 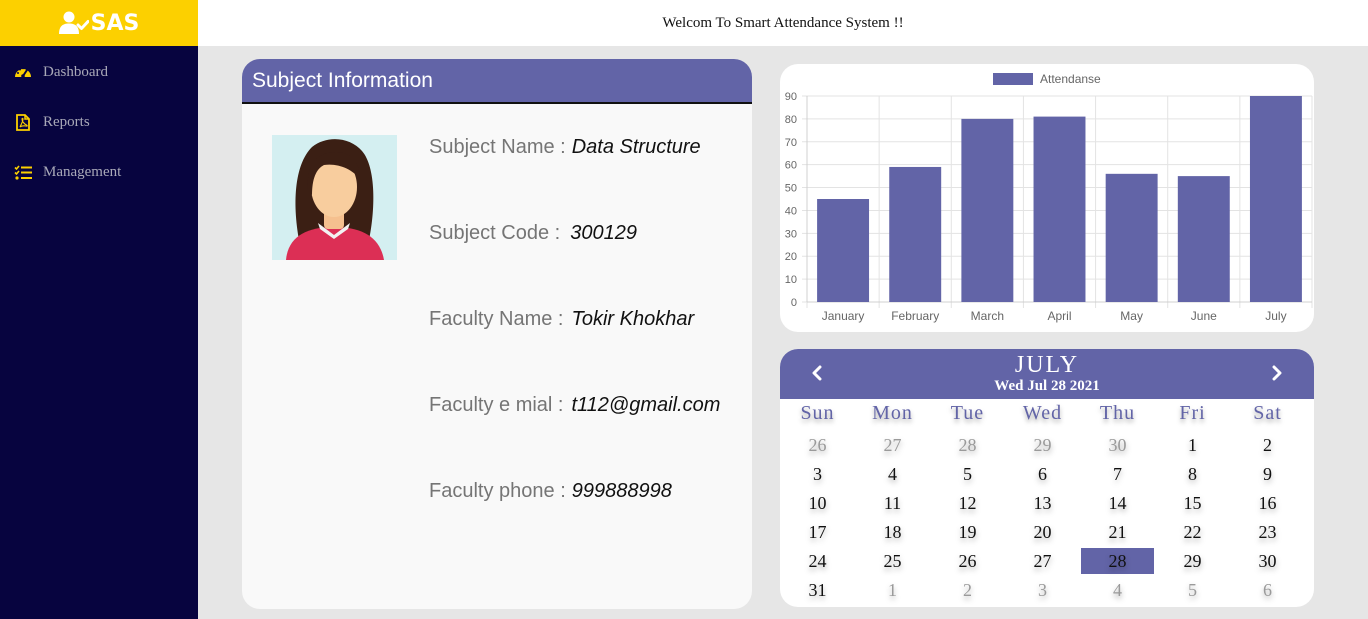 What do you see at coordinates (75, 71) in the screenshot?
I see `sidebar-item-label: Dashboard` at bounding box center [75, 71].